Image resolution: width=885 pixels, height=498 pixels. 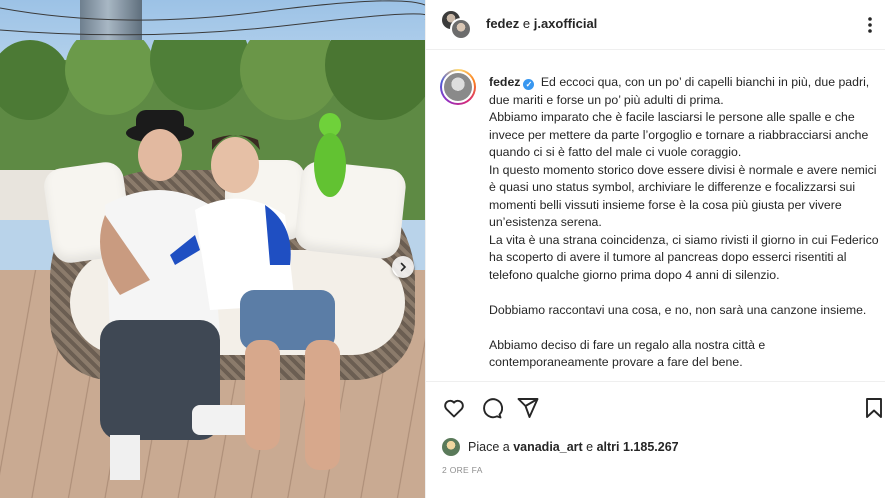 I want to click on more-options-button, so click(x=870, y=25).